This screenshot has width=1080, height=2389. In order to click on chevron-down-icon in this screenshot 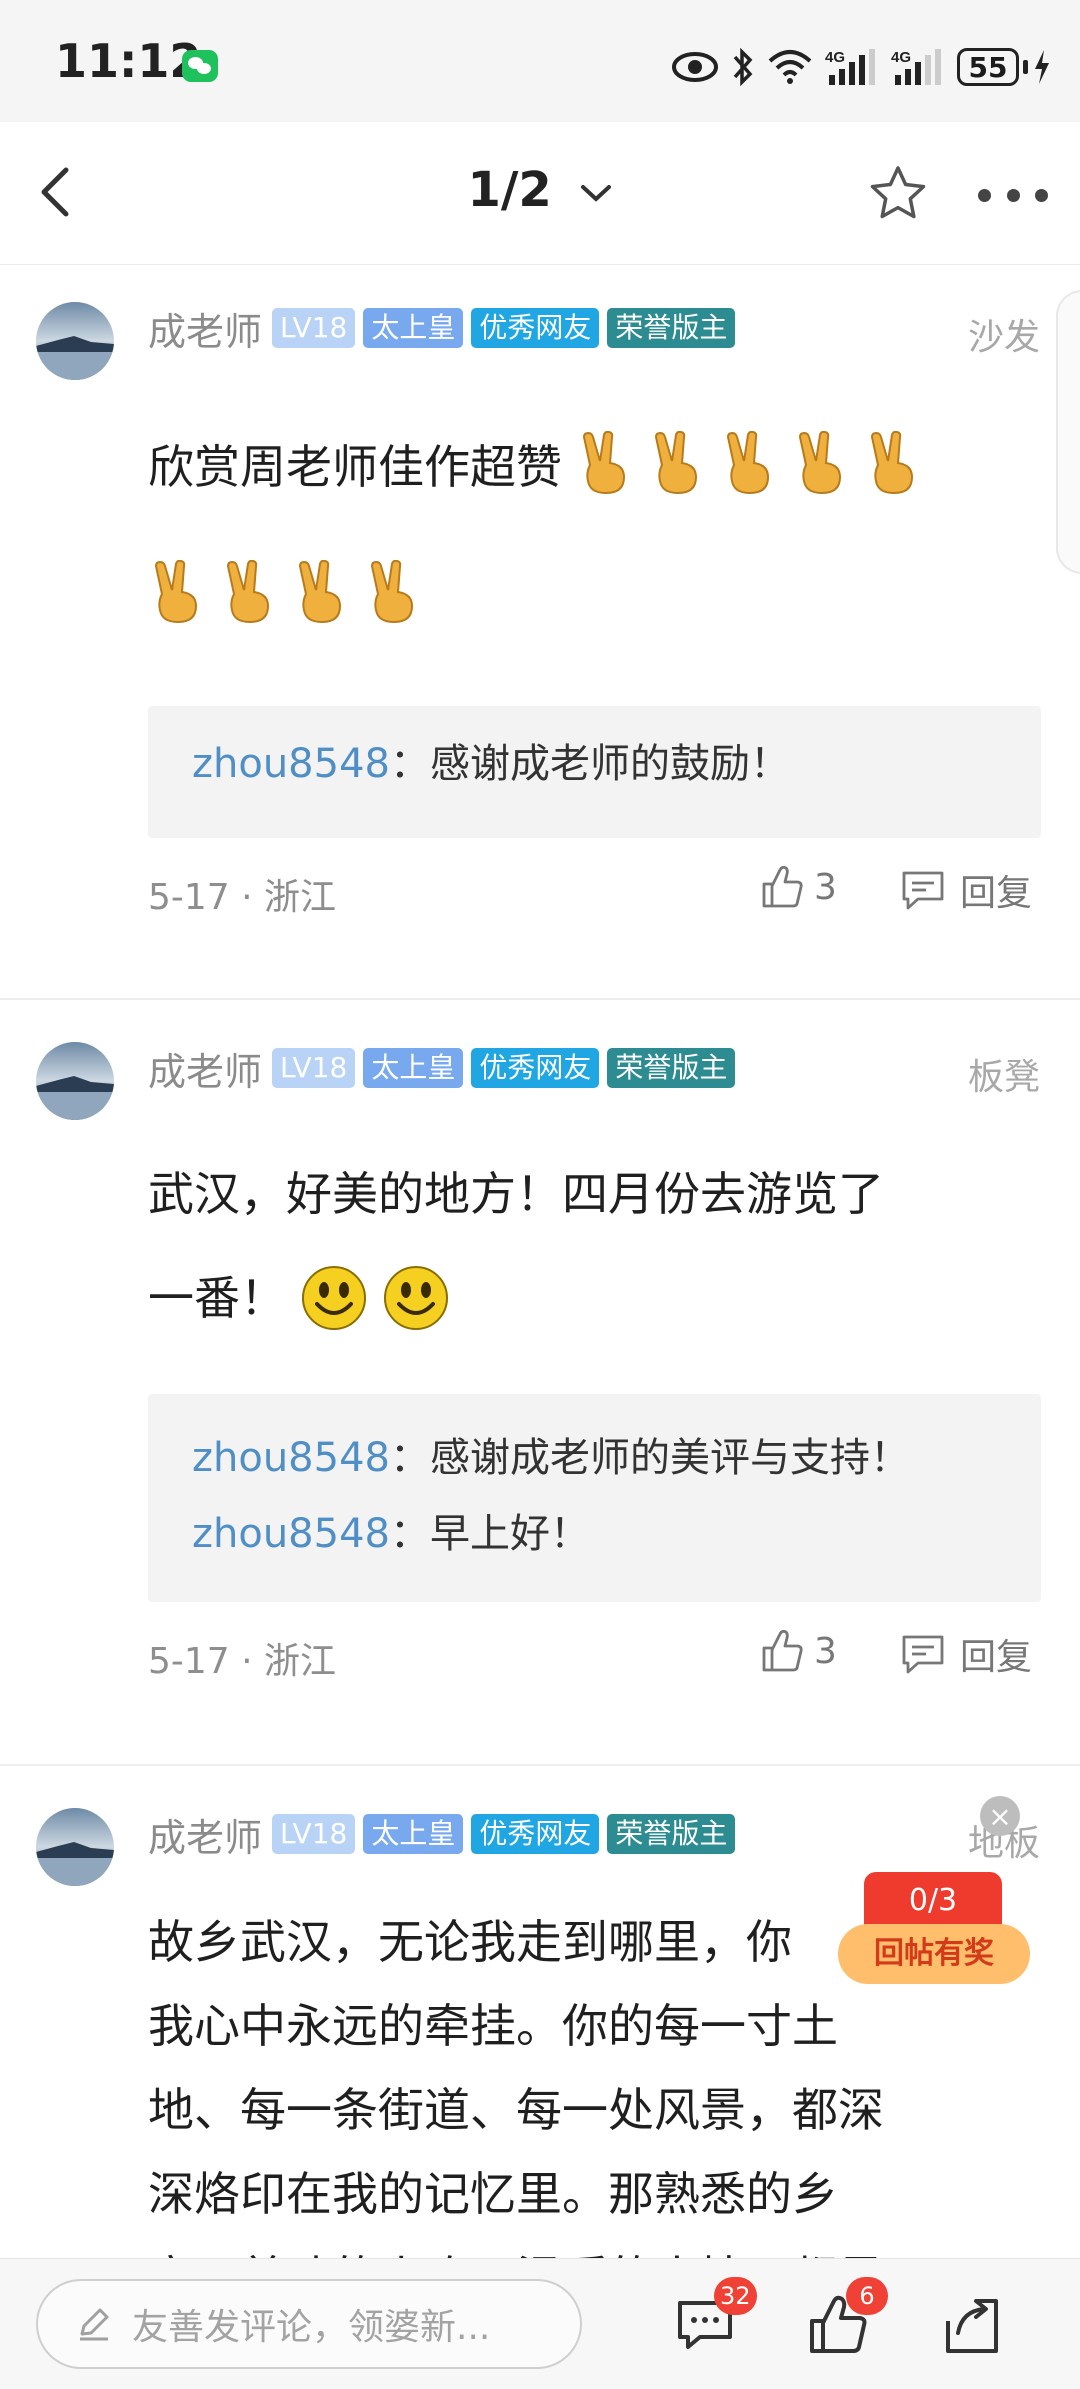, I will do `click(595, 193)`.